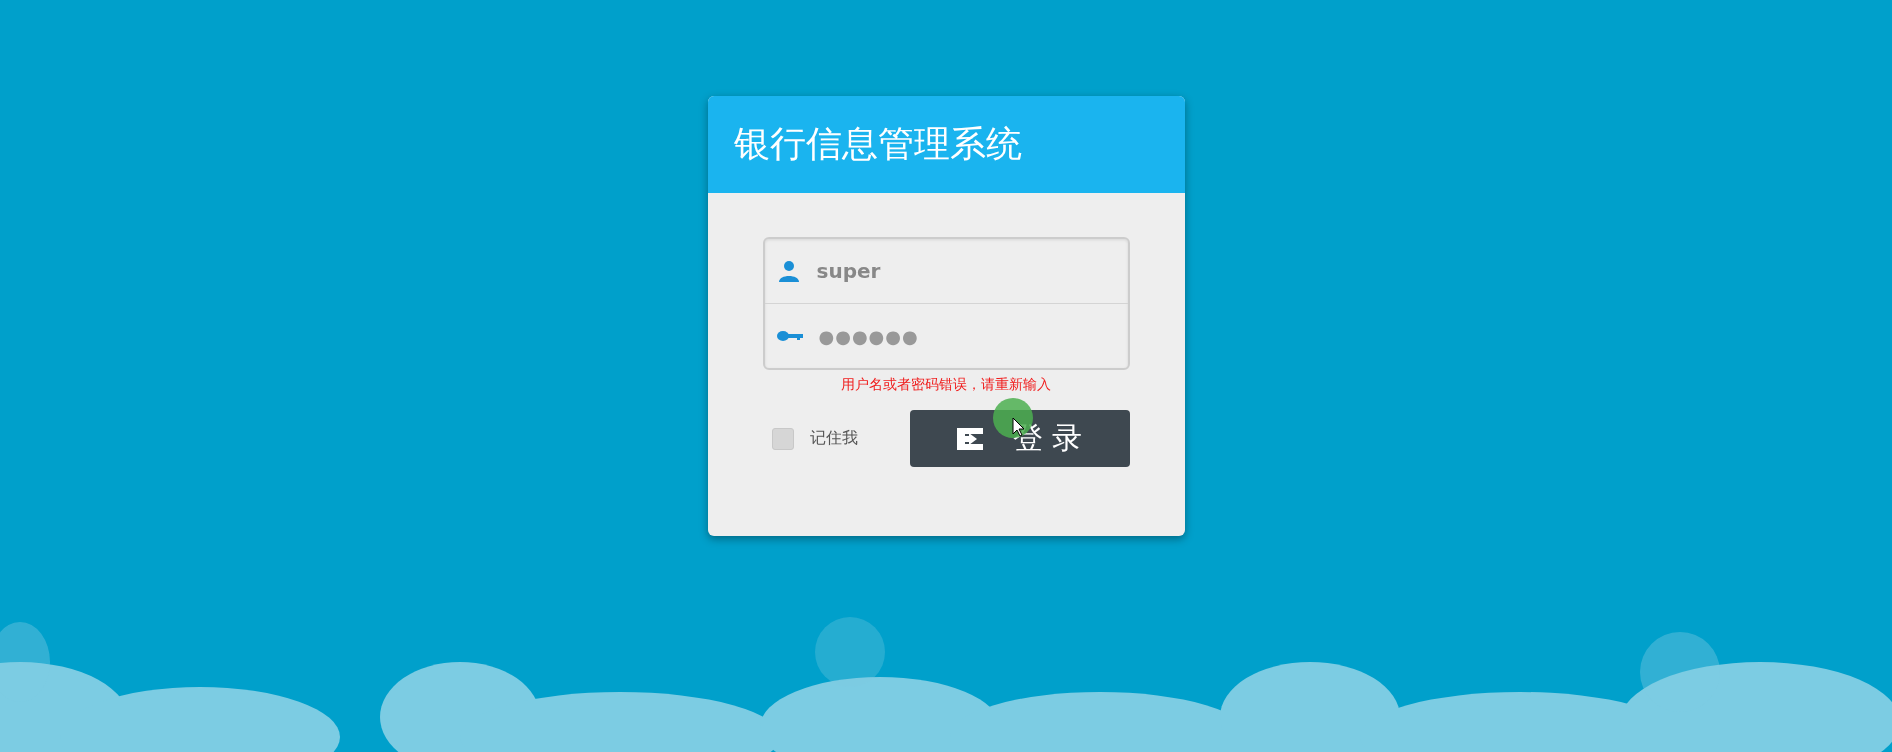 The image size is (1892, 752). What do you see at coordinates (789, 336) in the screenshot?
I see `key-icon` at bounding box center [789, 336].